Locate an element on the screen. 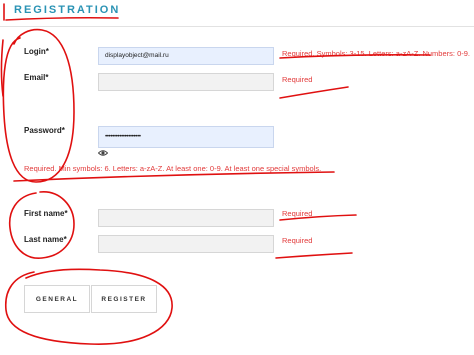 Image resolution: width=474 pixels, height=355 pixels. title-divider is located at coordinates (237, 26).